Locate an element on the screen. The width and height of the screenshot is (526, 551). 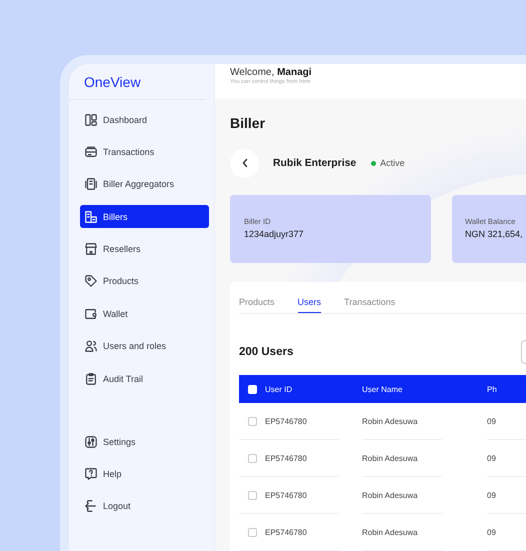
sidebar-item: Users and roles is located at coordinates (144, 346).